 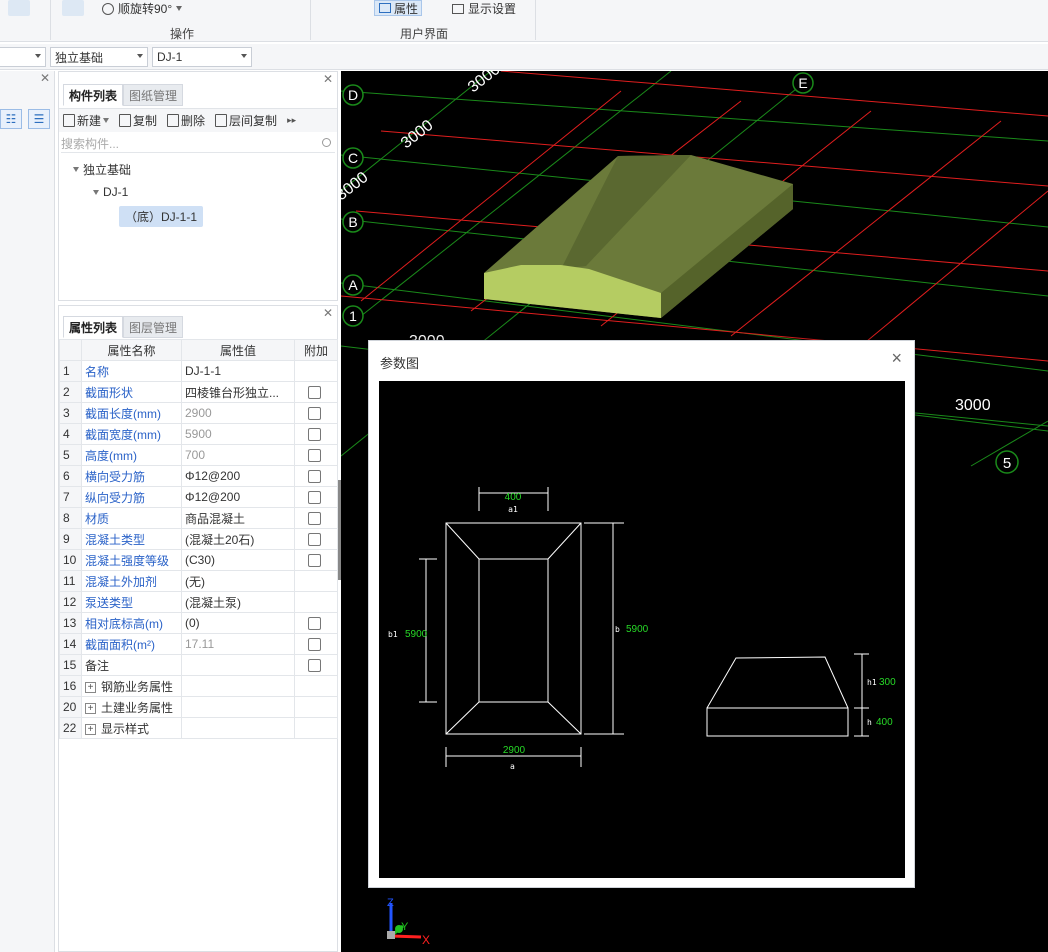 I want to click on table-row: 4 截面宽度(mm) 5900, so click(x=198, y=434).